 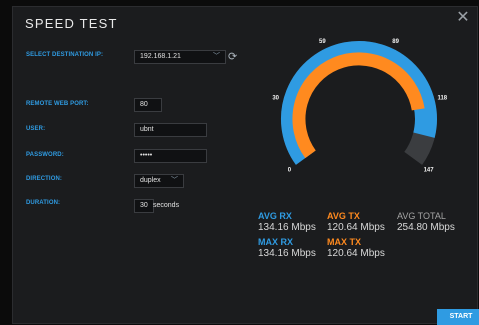 I want to click on gauge-tx-arc, so click(x=358, y=105).